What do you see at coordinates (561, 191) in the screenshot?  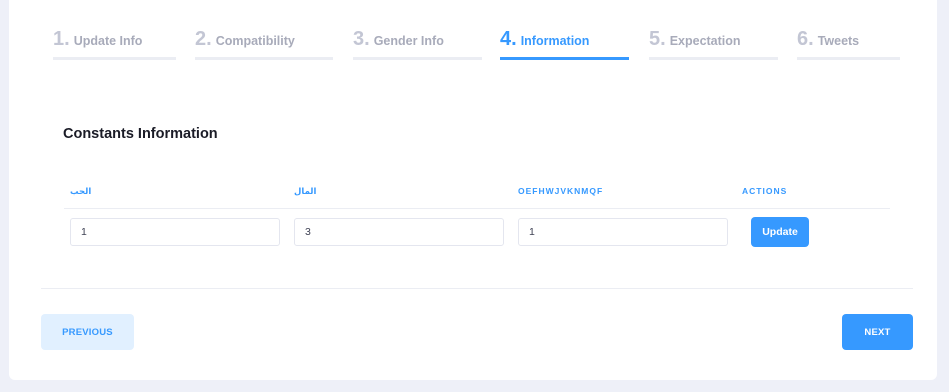 I see `column-header-code: OEFHWJVKNMQF` at bounding box center [561, 191].